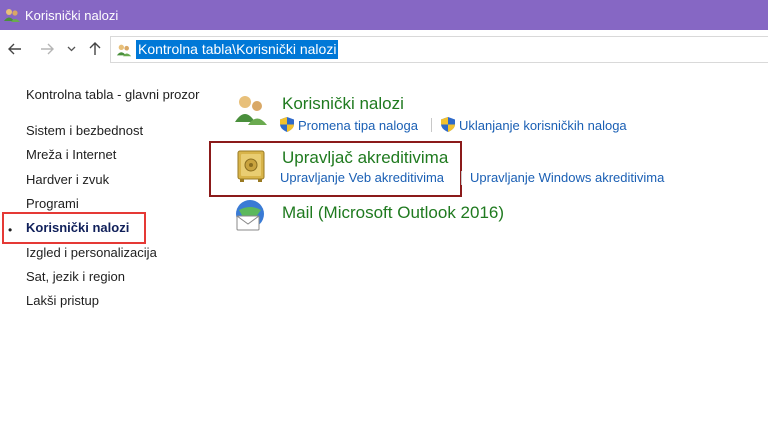  What do you see at coordinates (71, 154) in the screenshot?
I see `sidebar-item-network-internet: Mreža i Internet` at bounding box center [71, 154].